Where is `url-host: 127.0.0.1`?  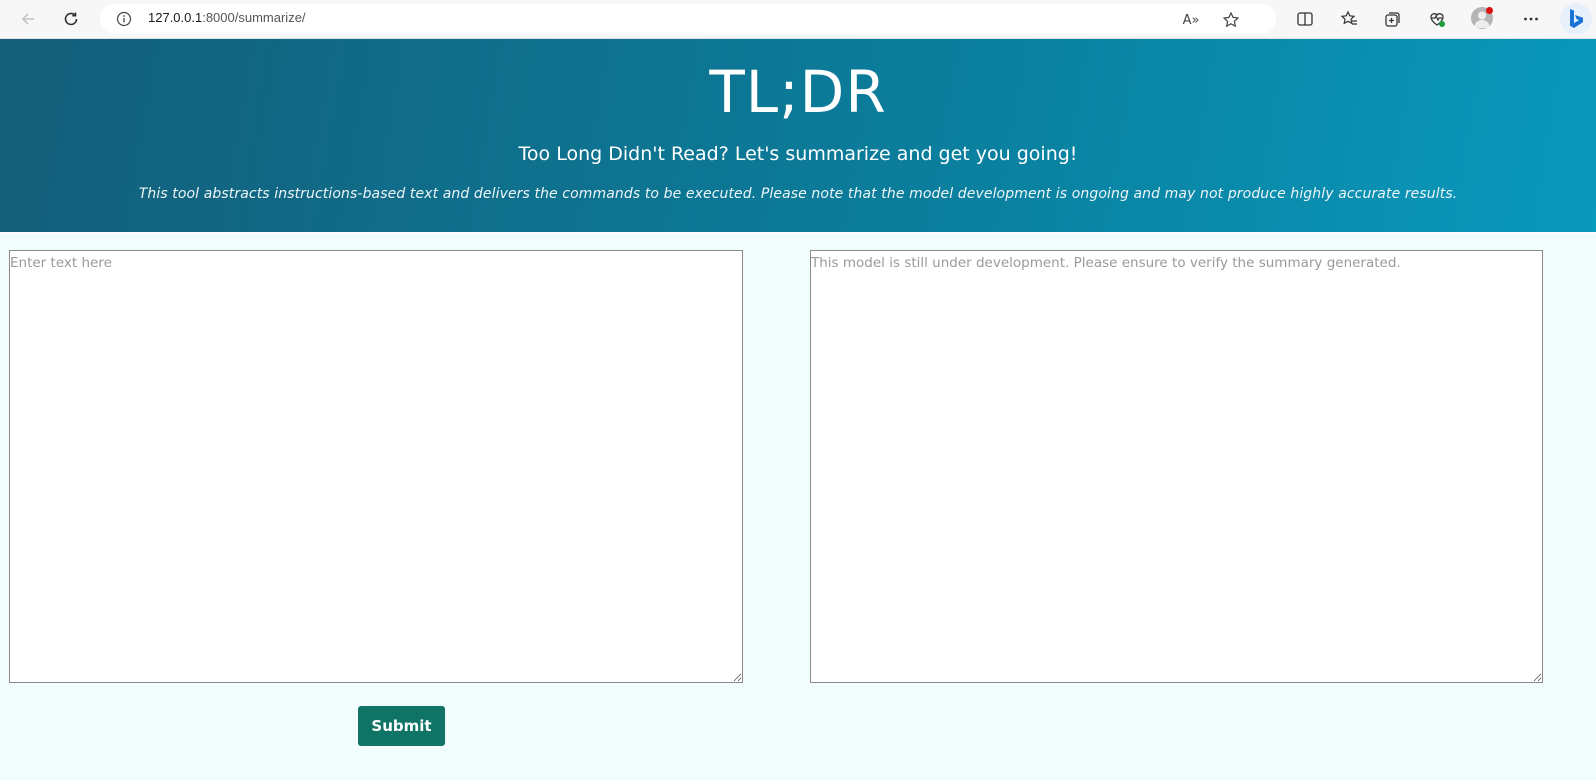 url-host: 127.0.0.1 is located at coordinates (175, 17).